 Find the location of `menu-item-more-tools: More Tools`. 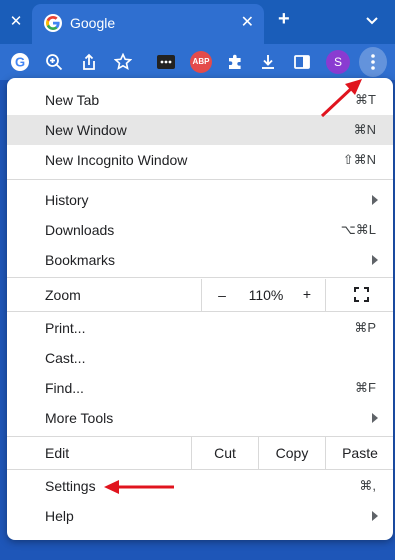

menu-item-more-tools: More Tools is located at coordinates (200, 418).